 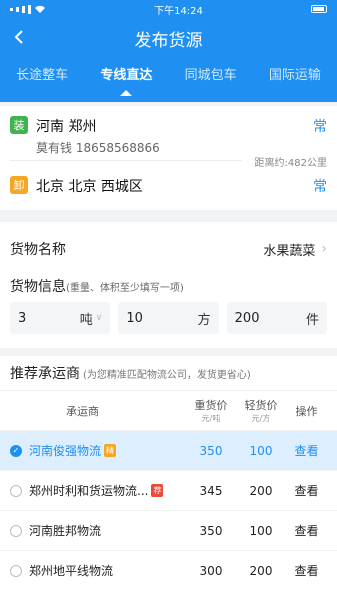 I want to click on col-heavy: 重货价元/吨, so click(x=211, y=410).